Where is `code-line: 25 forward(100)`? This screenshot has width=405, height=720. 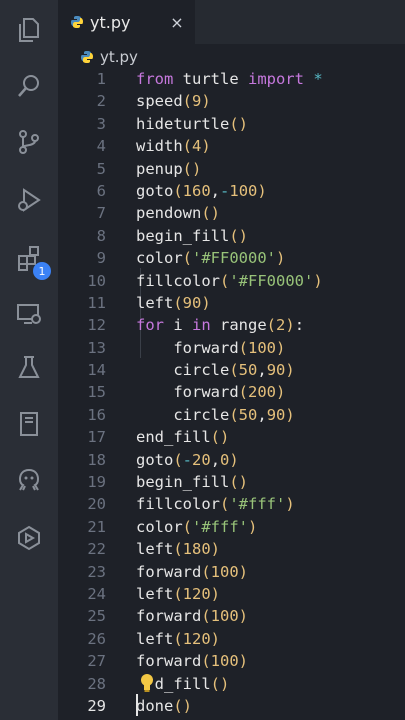
code-line: 25 forward(100) is located at coordinates (231, 616).